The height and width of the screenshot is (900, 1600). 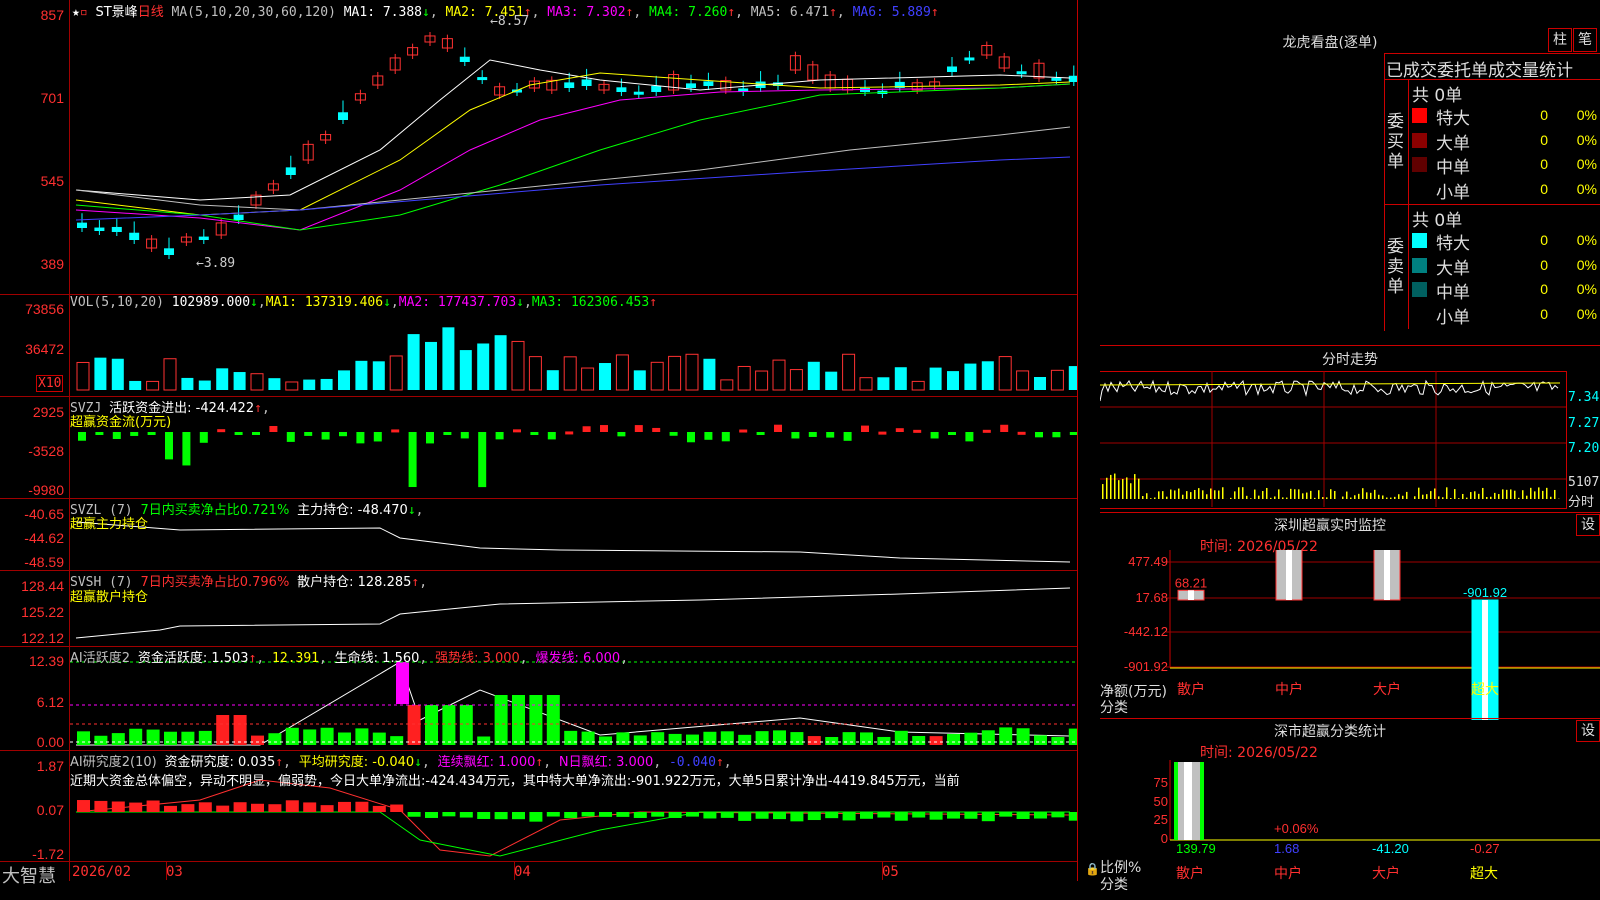 I want to click on category-label: 大户, so click(x=1386, y=873).